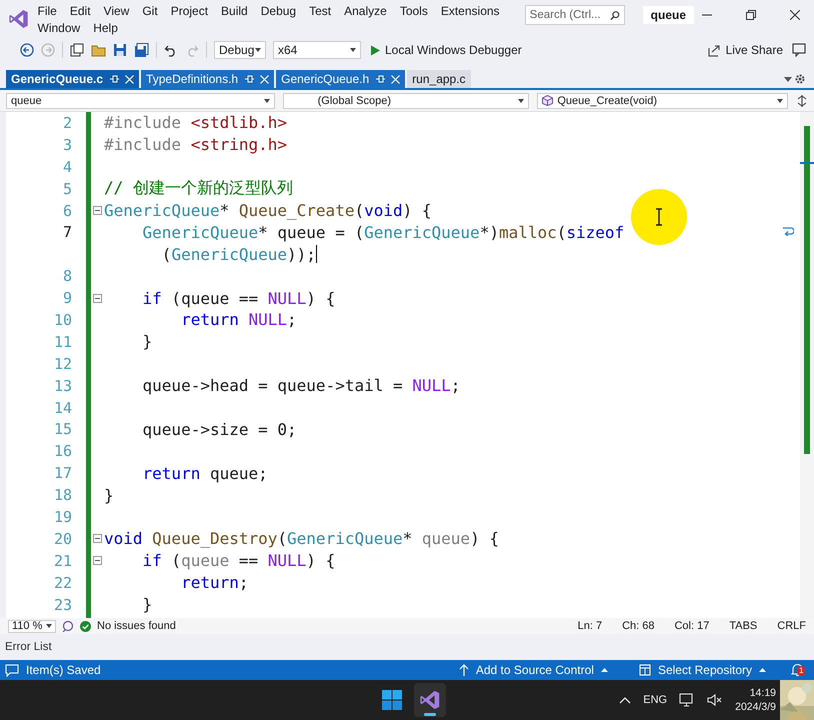  What do you see at coordinates (320, 11) in the screenshot?
I see `menu-item: Test` at bounding box center [320, 11].